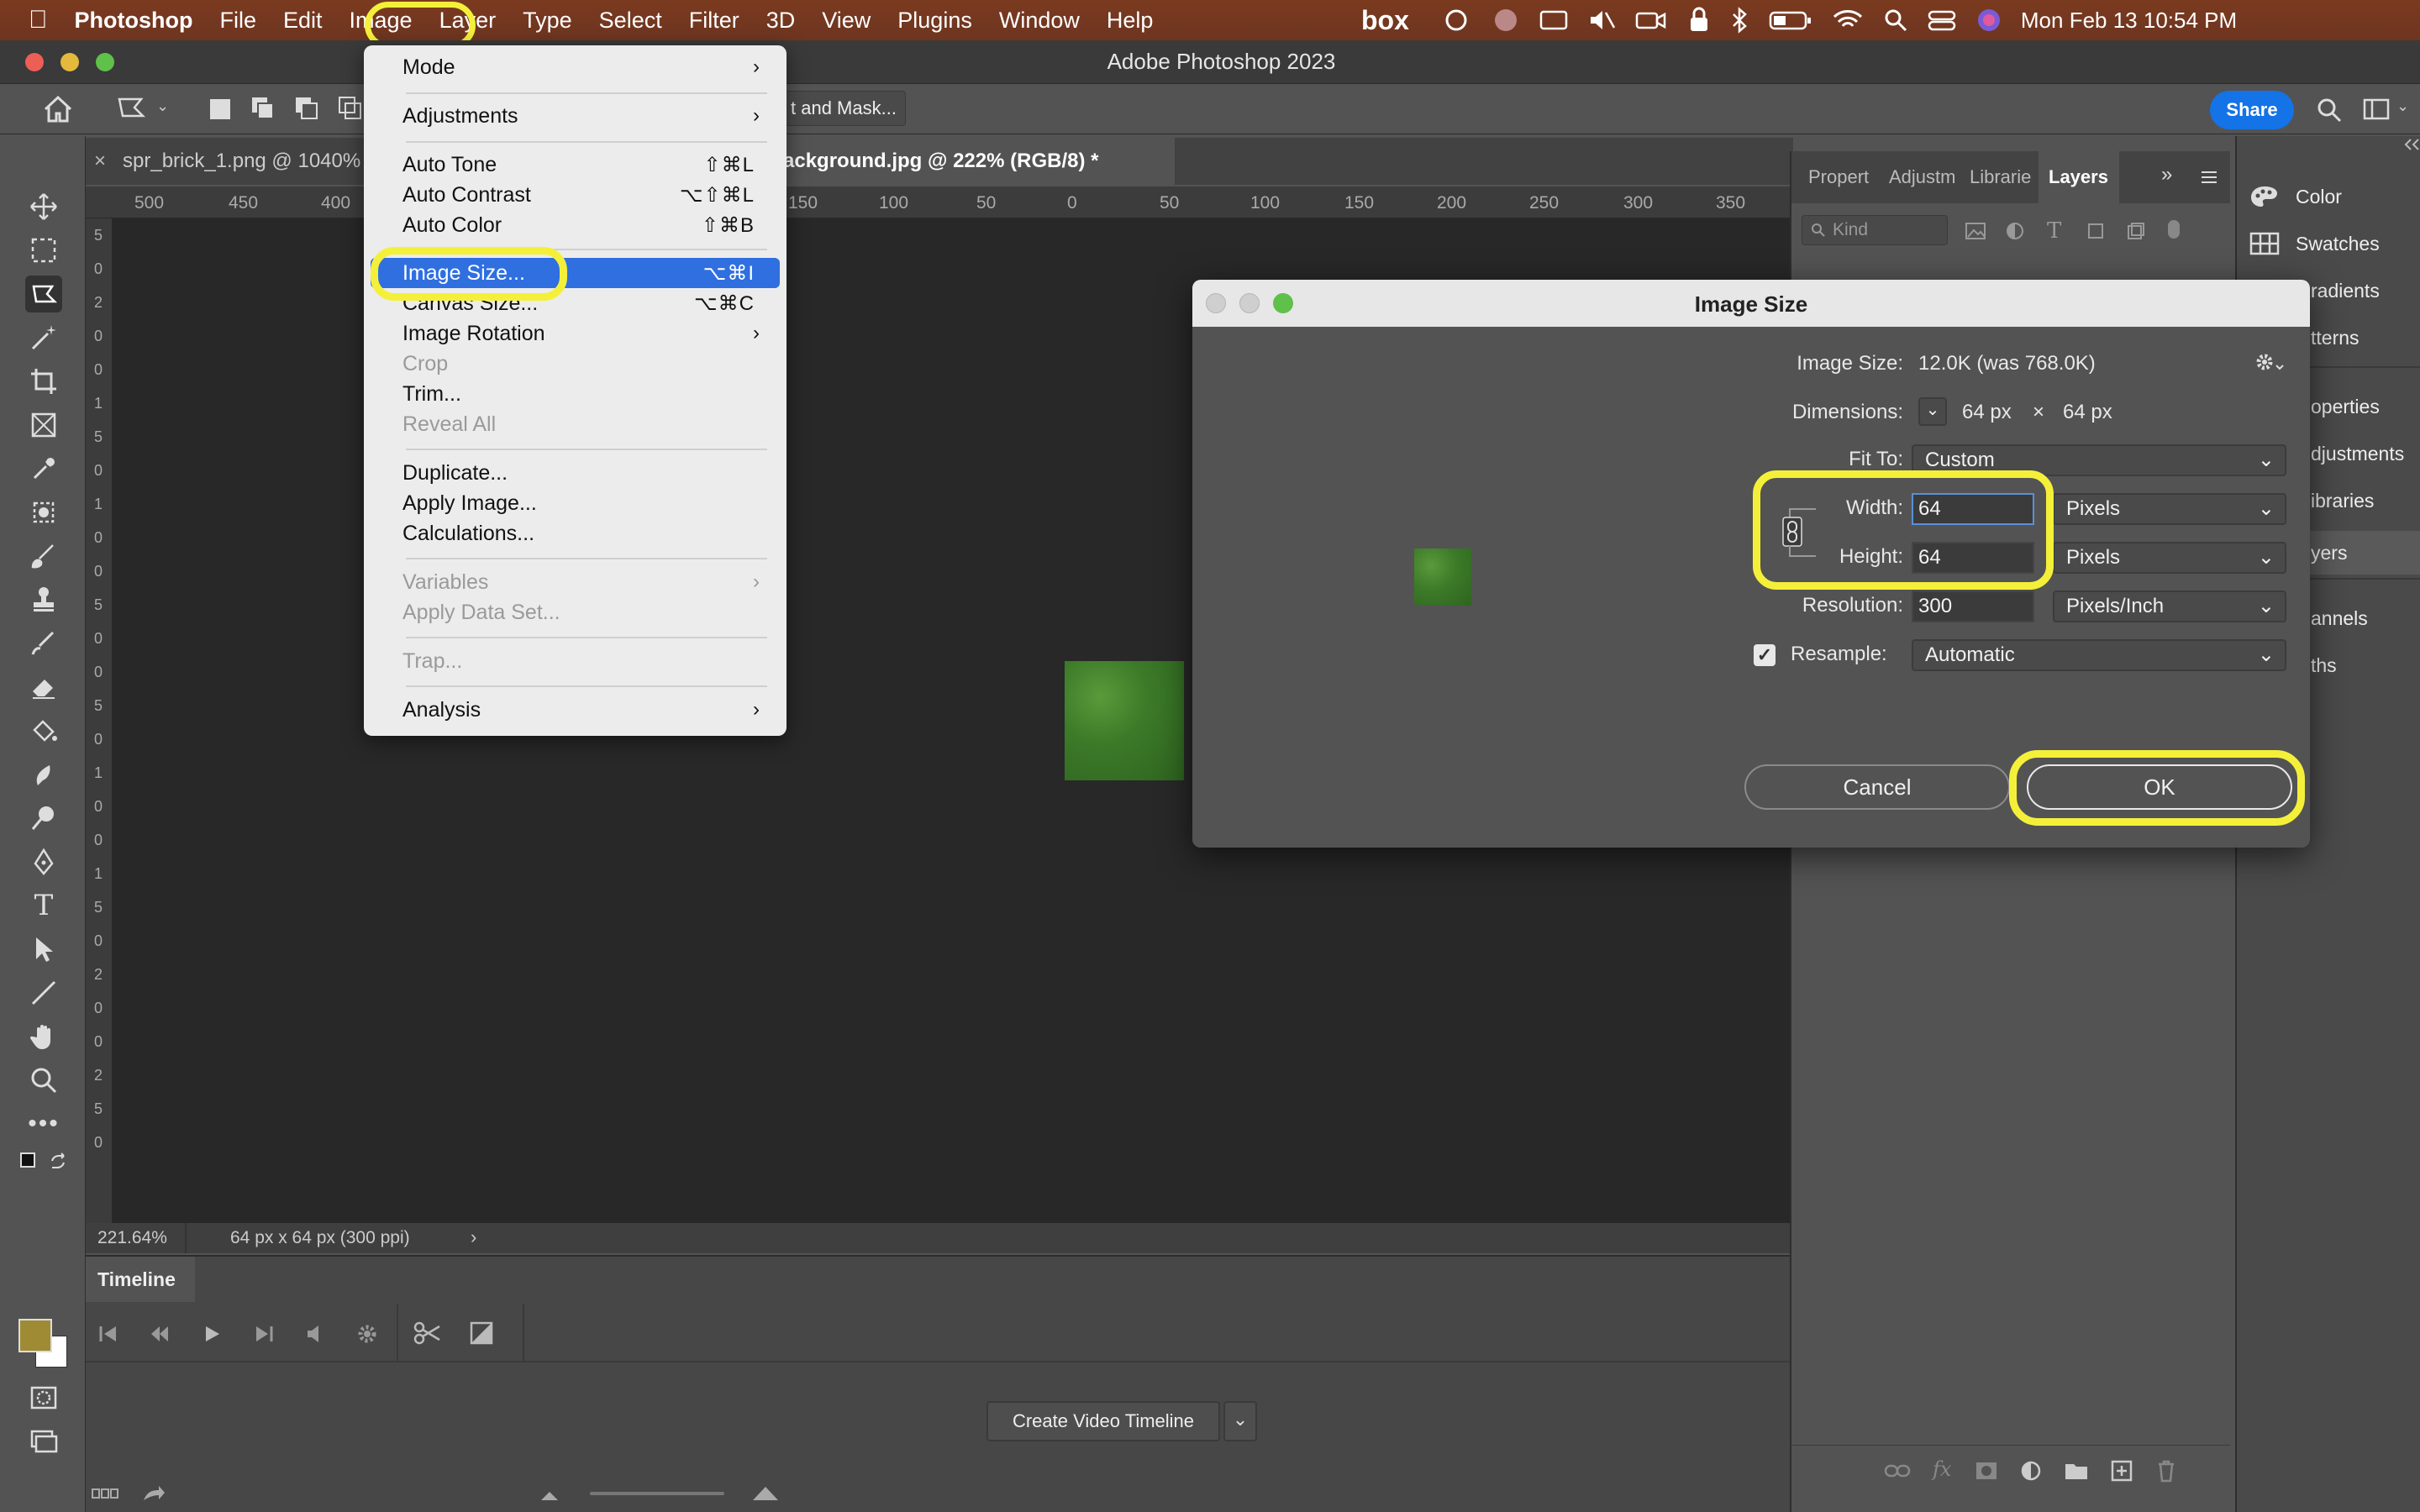 The width and height of the screenshot is (2420, 1512). Describe the element at coordinates (481, 1333) in the screenshot. I see `transition-icon` at that location.